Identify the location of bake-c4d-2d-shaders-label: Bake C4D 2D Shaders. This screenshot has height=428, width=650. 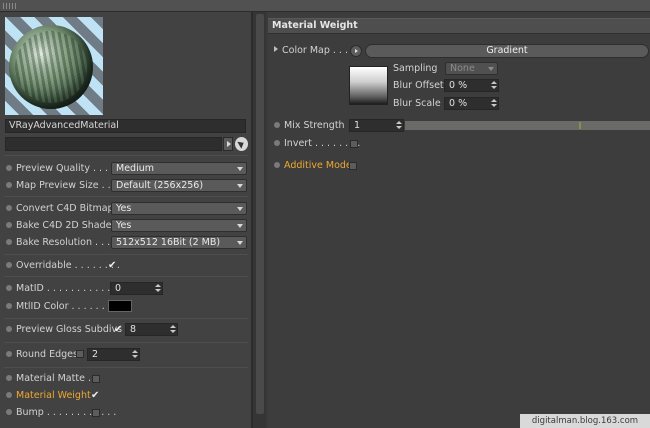
(68, 225).